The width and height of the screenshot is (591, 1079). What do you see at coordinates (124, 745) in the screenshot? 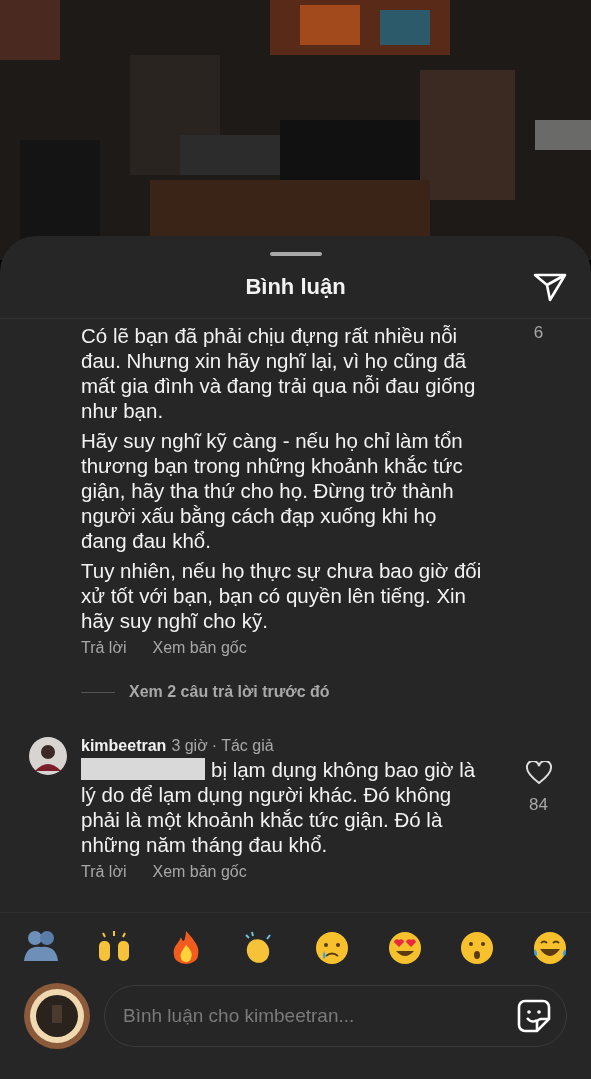
I see `username: kimbeetran` at bounding box center [124, 745].